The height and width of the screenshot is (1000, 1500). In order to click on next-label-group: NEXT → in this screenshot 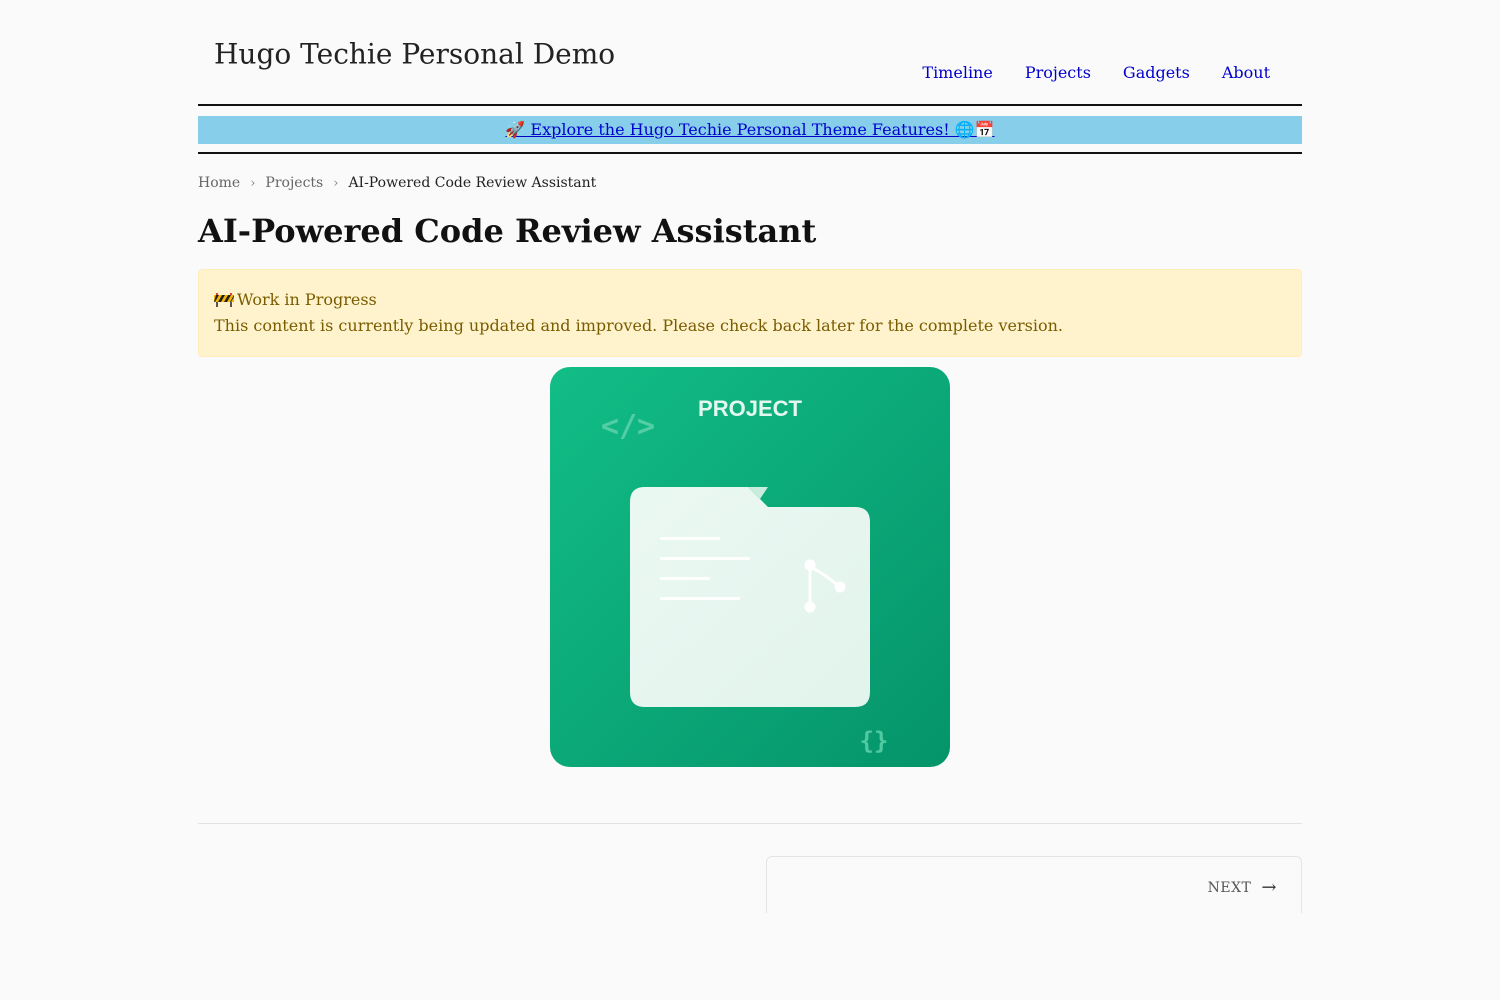, I will do `click(1242, 887)`.